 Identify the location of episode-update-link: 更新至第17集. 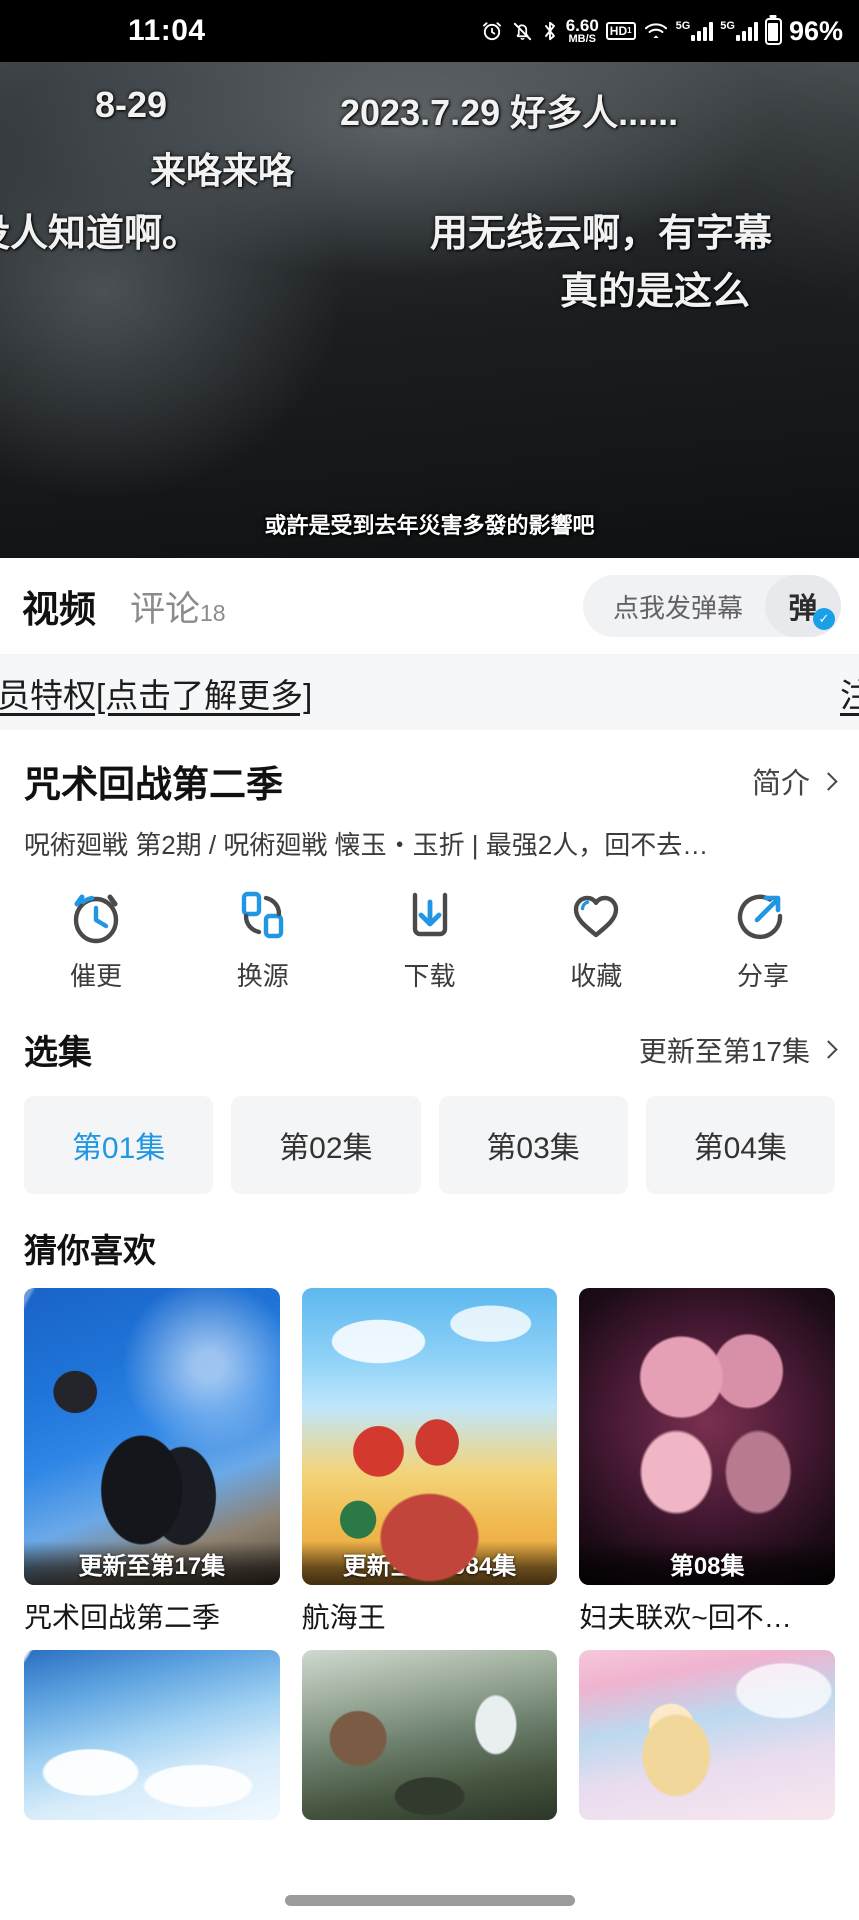
(738, 1050).